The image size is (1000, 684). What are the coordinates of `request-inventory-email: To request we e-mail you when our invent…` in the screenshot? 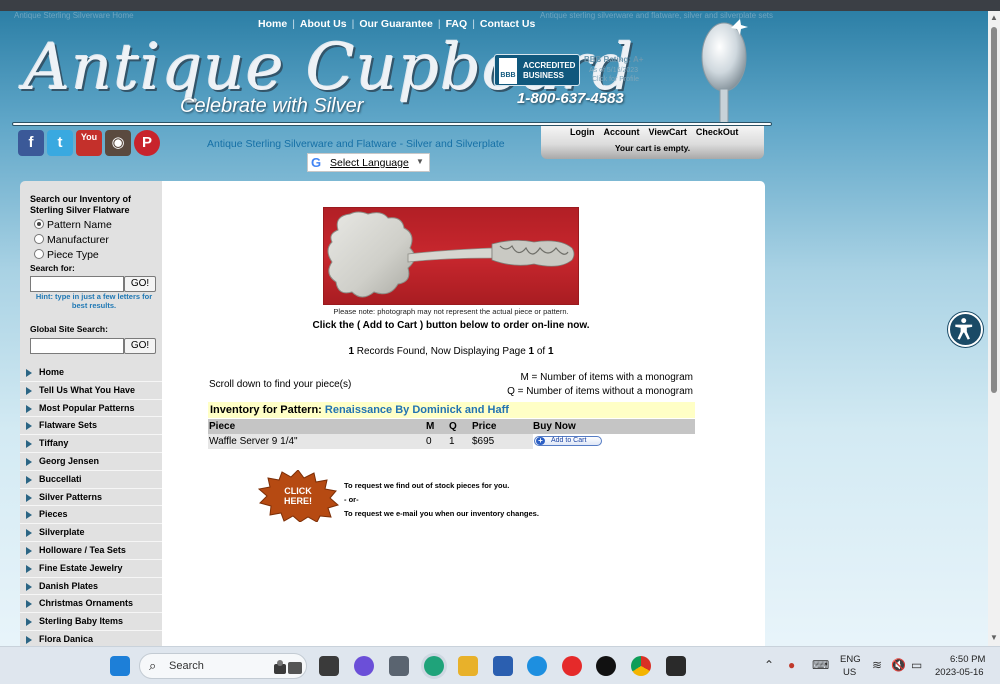 It's located at (441, 513).